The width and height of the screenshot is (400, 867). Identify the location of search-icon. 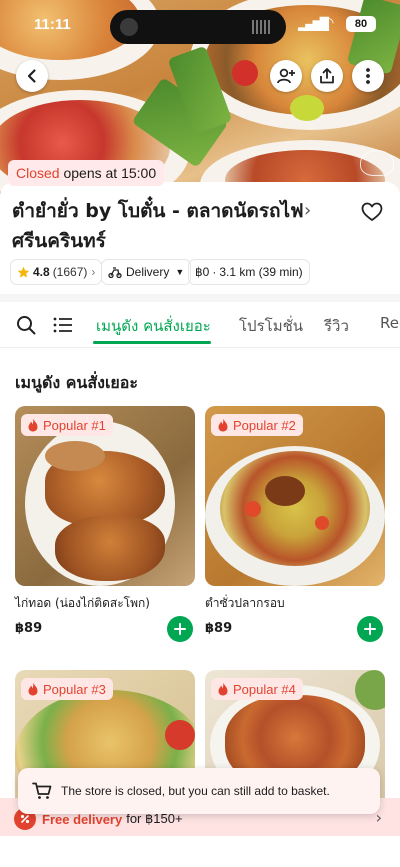
(26, 325).